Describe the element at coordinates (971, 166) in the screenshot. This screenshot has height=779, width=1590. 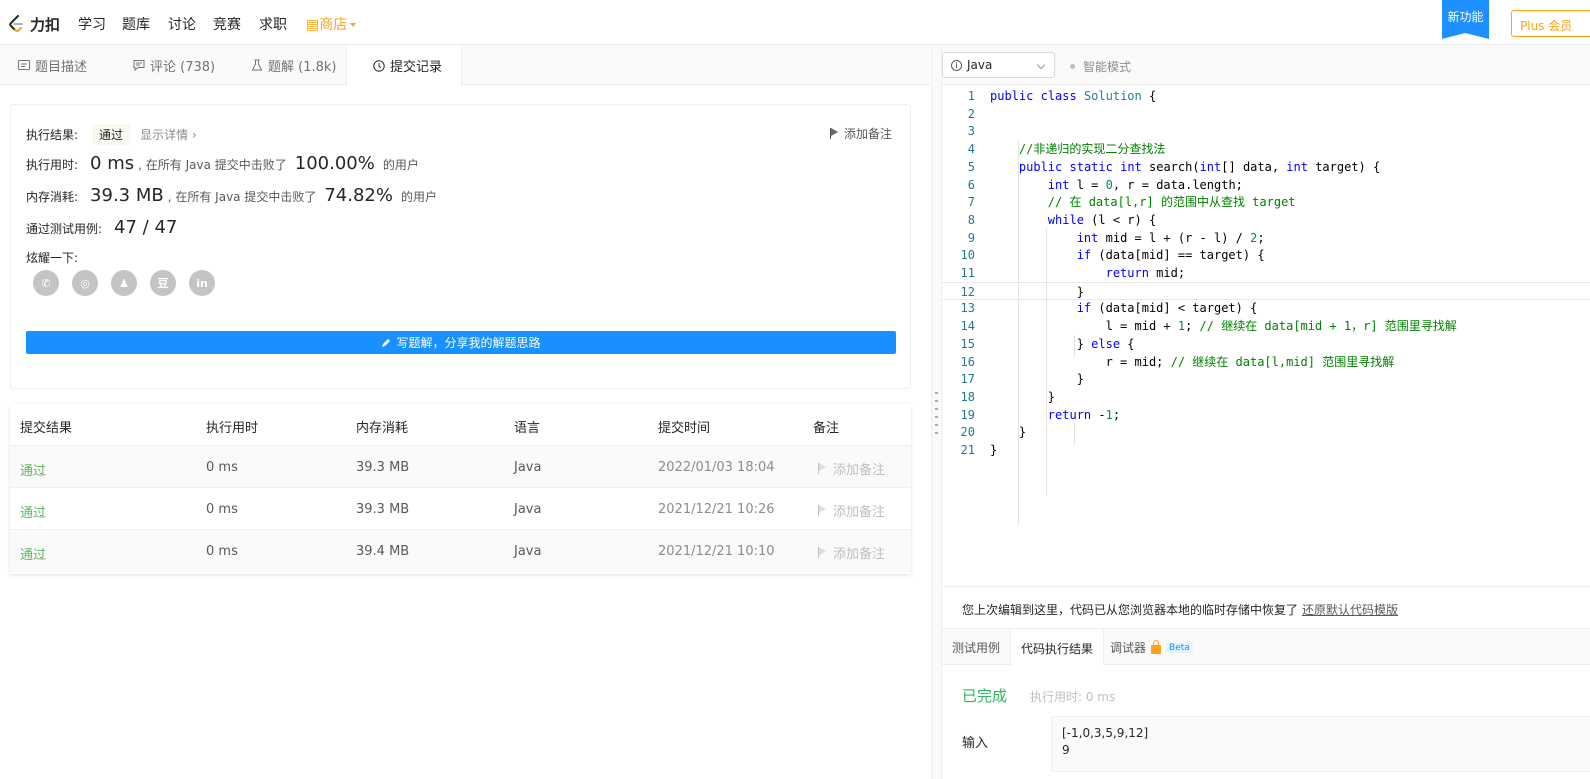
I see `line-number: 5` at that location.